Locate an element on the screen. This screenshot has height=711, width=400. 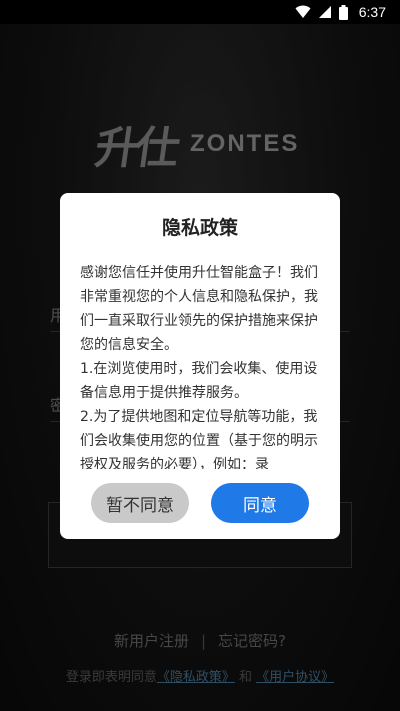
battery-icon is located at coordinates (343, 12).